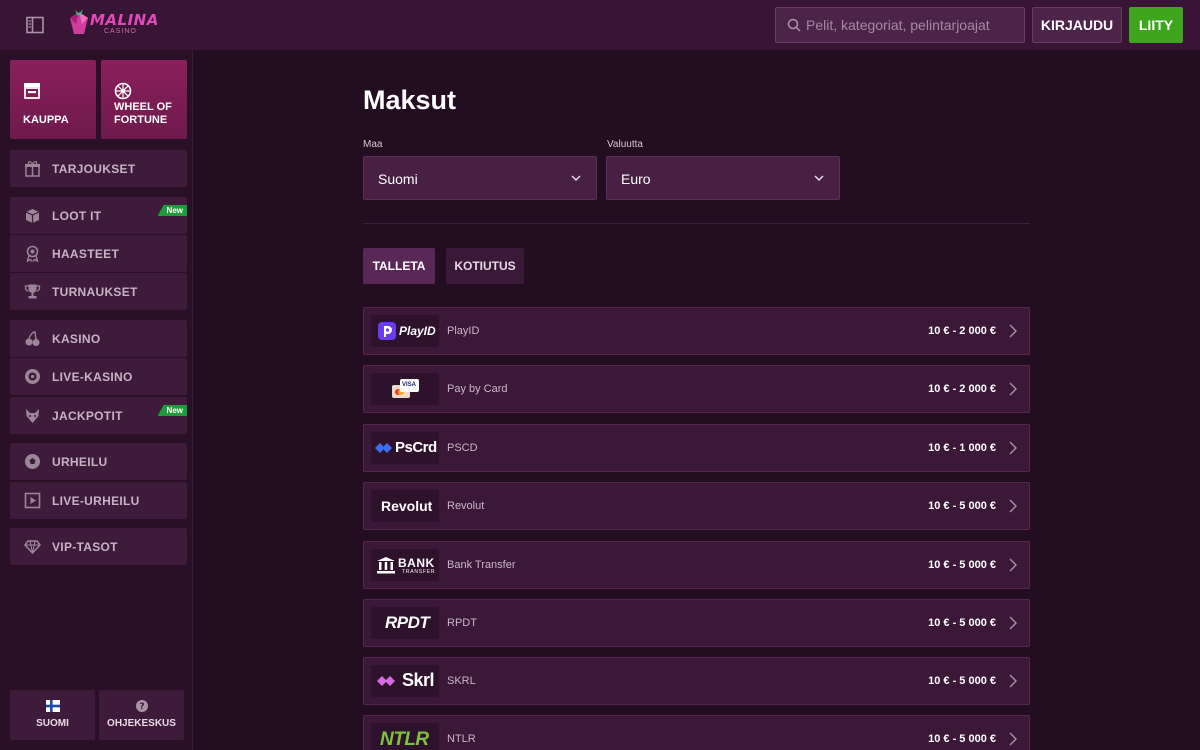  What do you see at coordinates (417, 331) in the screenshot?
I see `playid-logo-text: PlayID` at bounding box center [417, 331].